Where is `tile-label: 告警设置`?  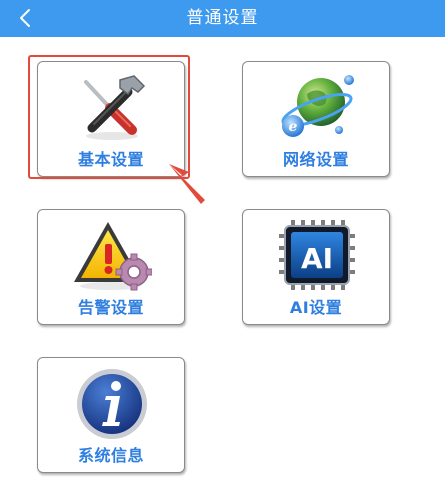
tile-label: 告警设置 is located at coordinates (110, 307).